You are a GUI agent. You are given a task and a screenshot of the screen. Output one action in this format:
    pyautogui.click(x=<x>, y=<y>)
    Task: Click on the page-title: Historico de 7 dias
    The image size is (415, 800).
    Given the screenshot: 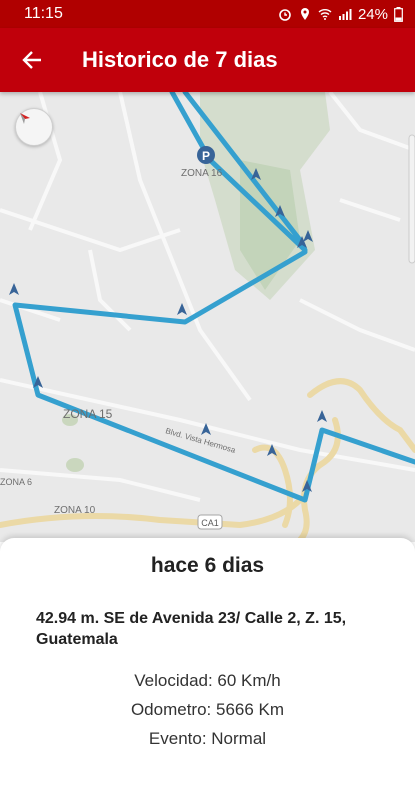 What is the action you would take?
    pyautogui.click(x=180, y=59)
    